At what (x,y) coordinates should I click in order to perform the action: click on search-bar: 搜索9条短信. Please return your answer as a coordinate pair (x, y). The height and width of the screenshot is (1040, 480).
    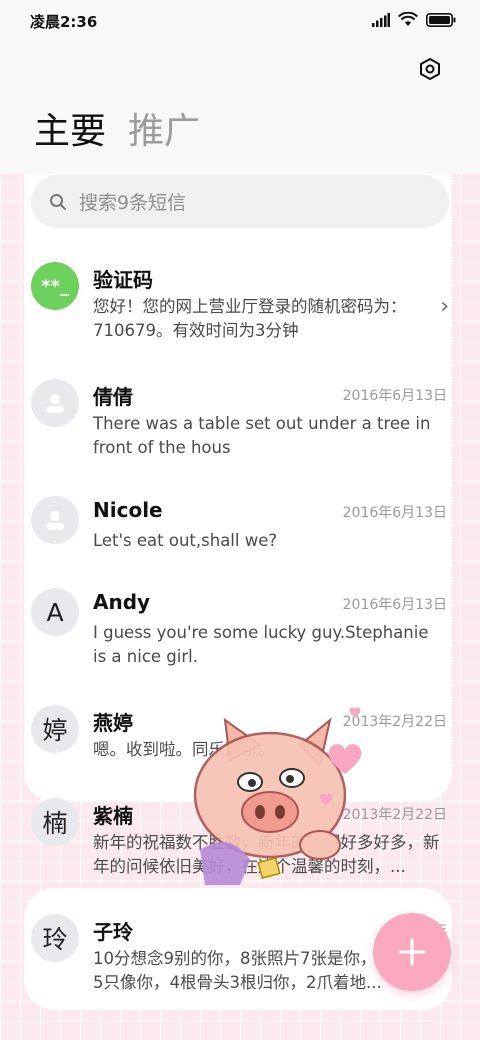
    Looking at the image, I should click on (240, 201).